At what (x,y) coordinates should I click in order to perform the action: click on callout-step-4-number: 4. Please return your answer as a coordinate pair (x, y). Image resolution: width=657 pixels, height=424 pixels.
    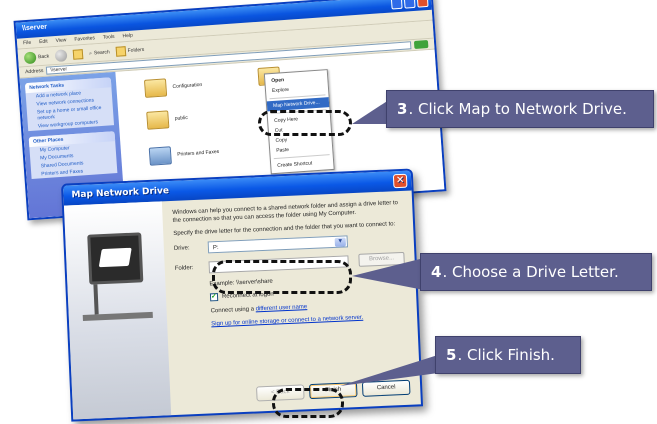
    Looking at the image, I should click on (436, 272).